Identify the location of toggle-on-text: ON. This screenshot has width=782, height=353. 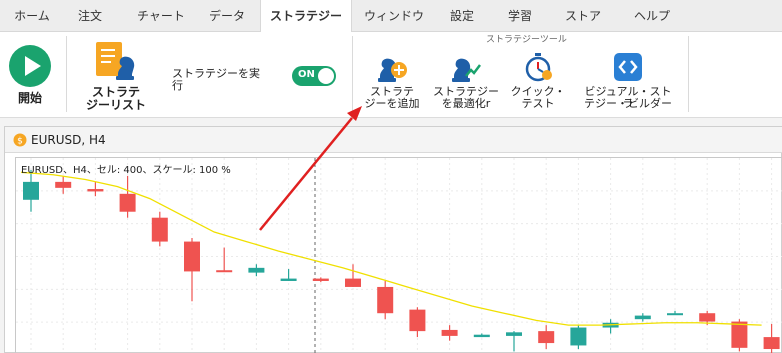
(306, 74).